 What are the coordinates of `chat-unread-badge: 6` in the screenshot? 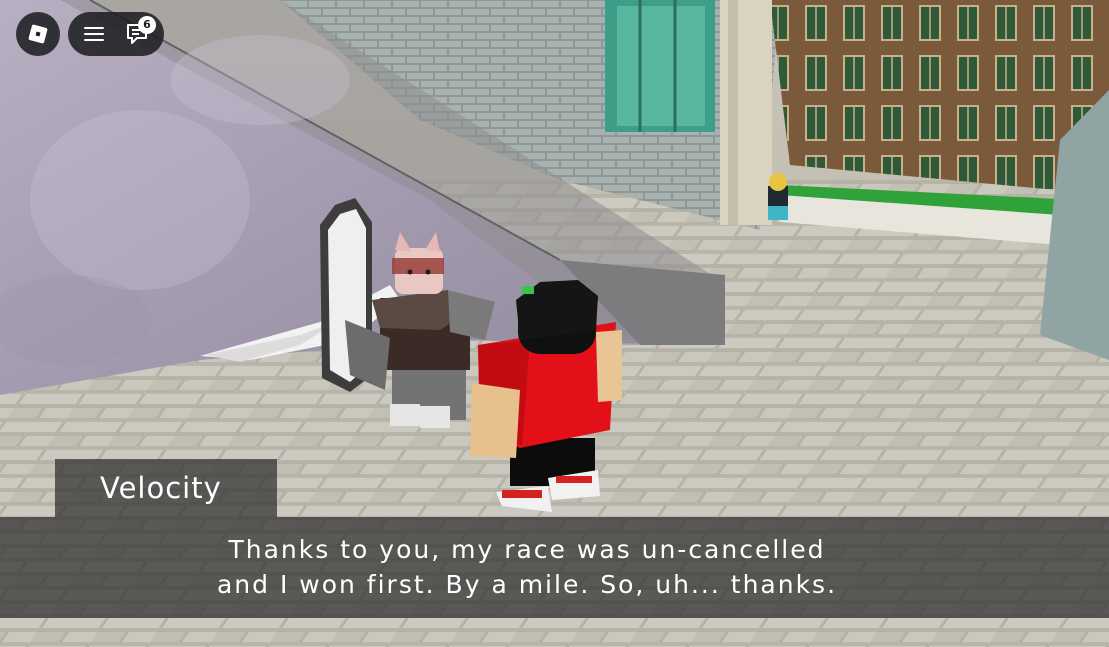 It's located at (147, 25).